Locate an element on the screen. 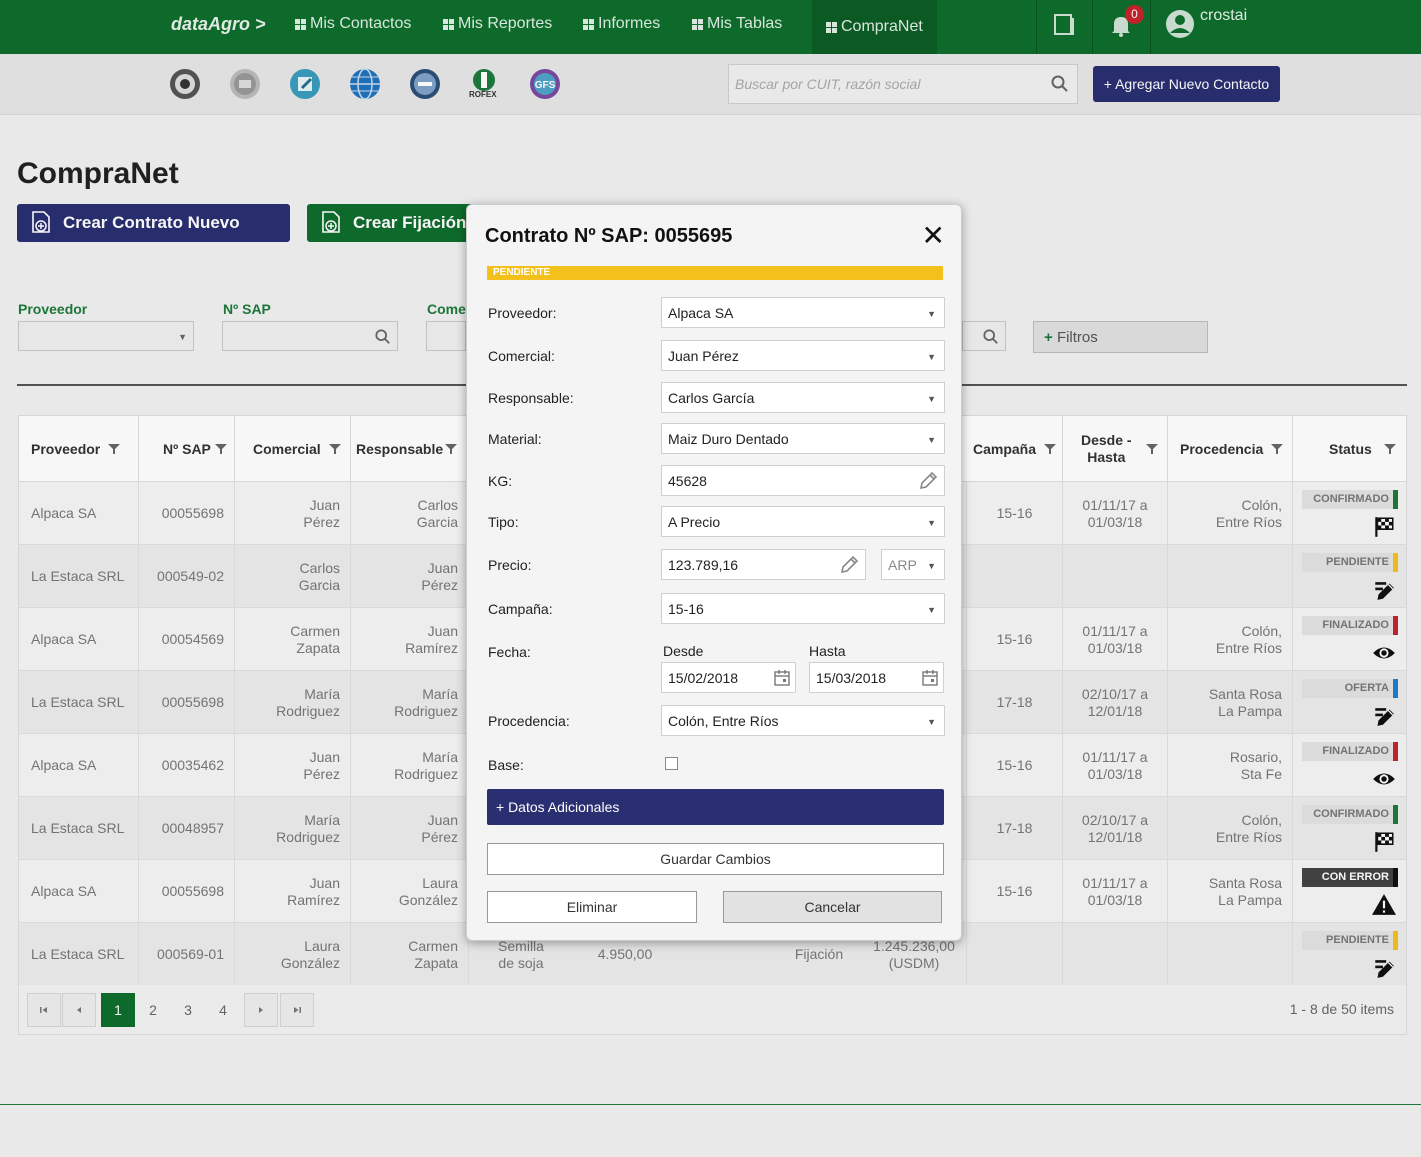  label-procedencia: Procedencia: is located at coordinates (529, 721).